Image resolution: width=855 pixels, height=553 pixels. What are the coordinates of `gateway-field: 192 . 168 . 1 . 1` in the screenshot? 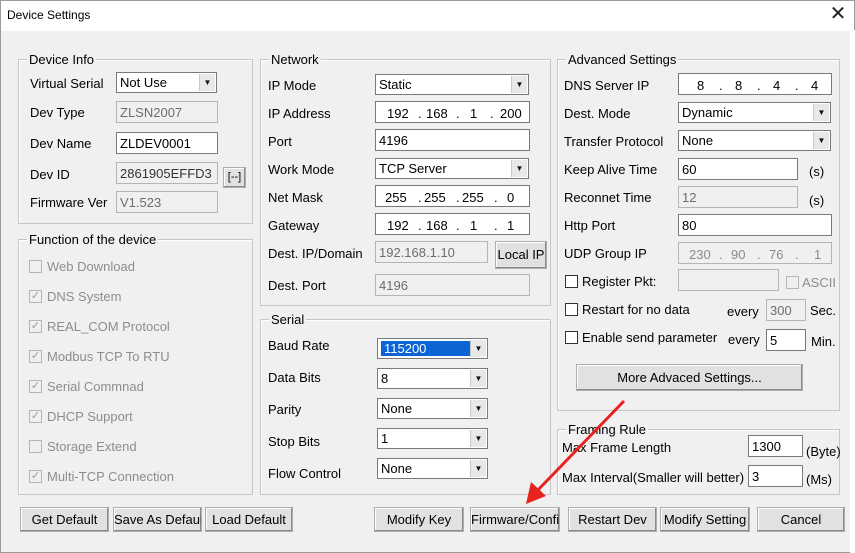 It's located at (452, 224).